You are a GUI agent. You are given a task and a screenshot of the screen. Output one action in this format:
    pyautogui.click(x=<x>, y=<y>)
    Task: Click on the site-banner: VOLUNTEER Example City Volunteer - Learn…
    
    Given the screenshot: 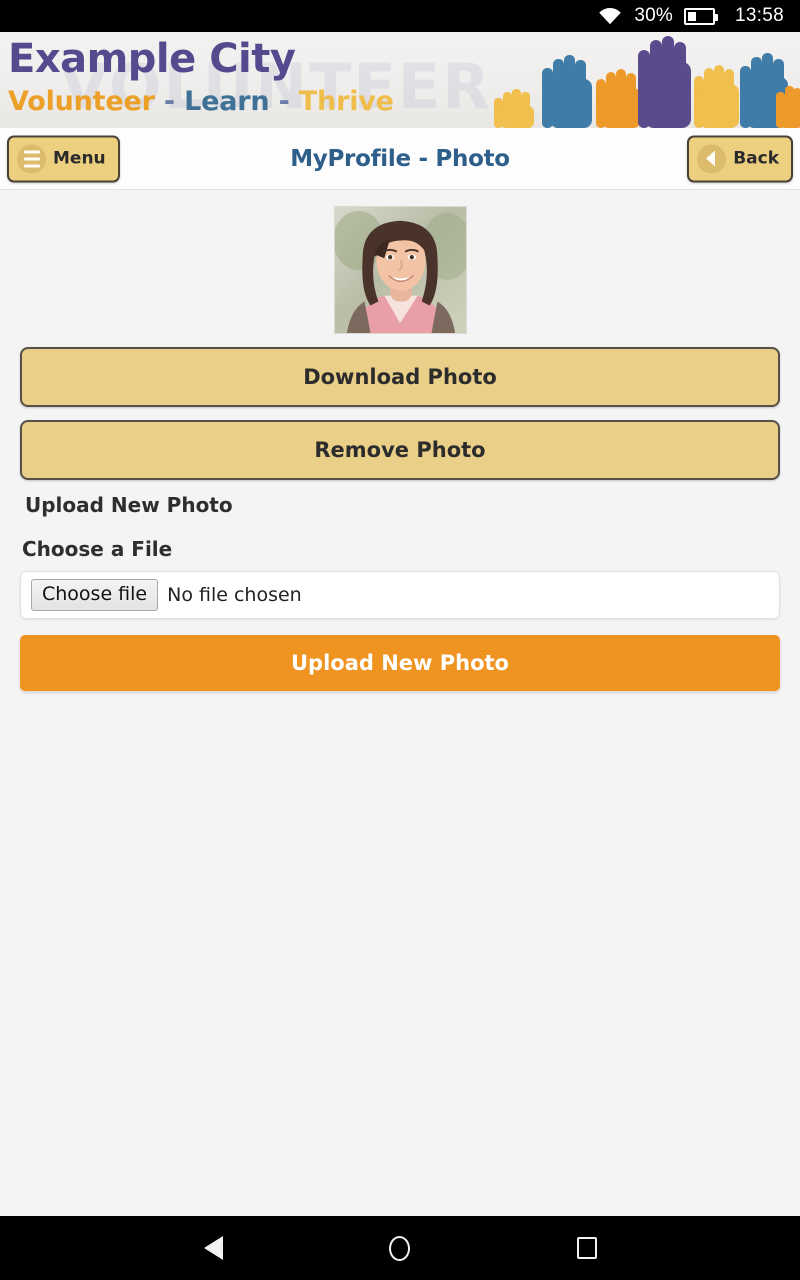 What is the action you would take?
    pyautogui.click(x=400, y=80)
    